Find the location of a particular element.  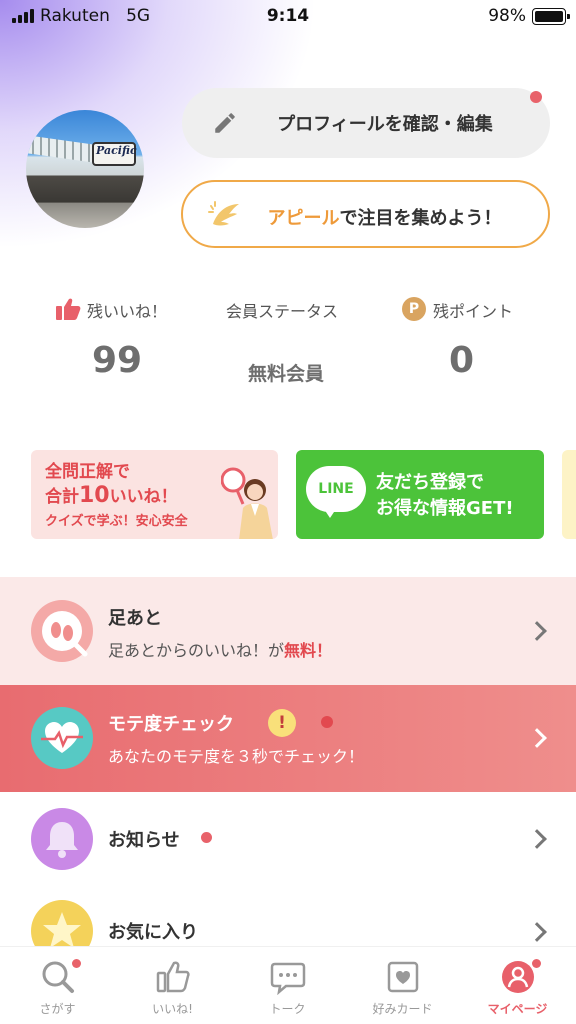

tab-likes: いいね! is located at coordinates (172, 985).